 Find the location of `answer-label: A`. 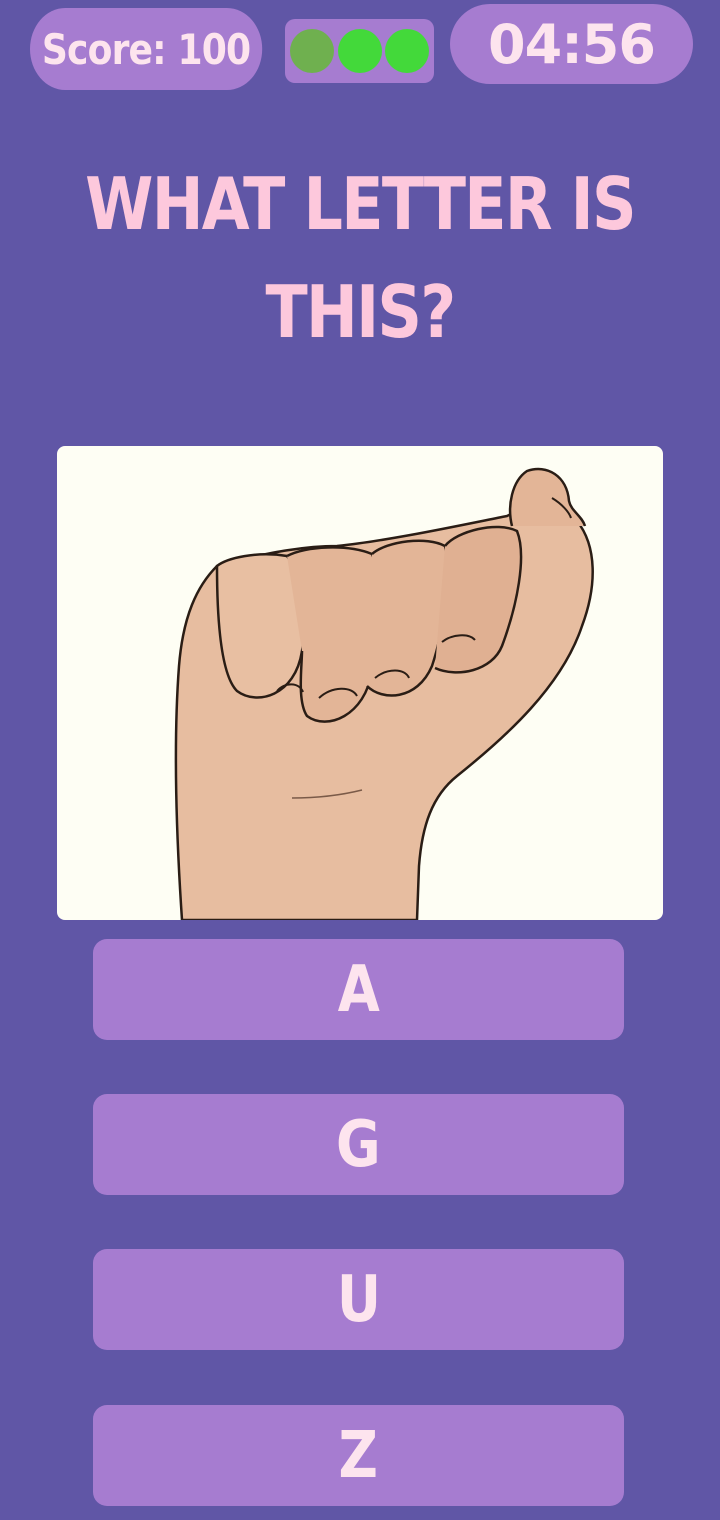

answer-label: A is located at coordinates (358, 989).